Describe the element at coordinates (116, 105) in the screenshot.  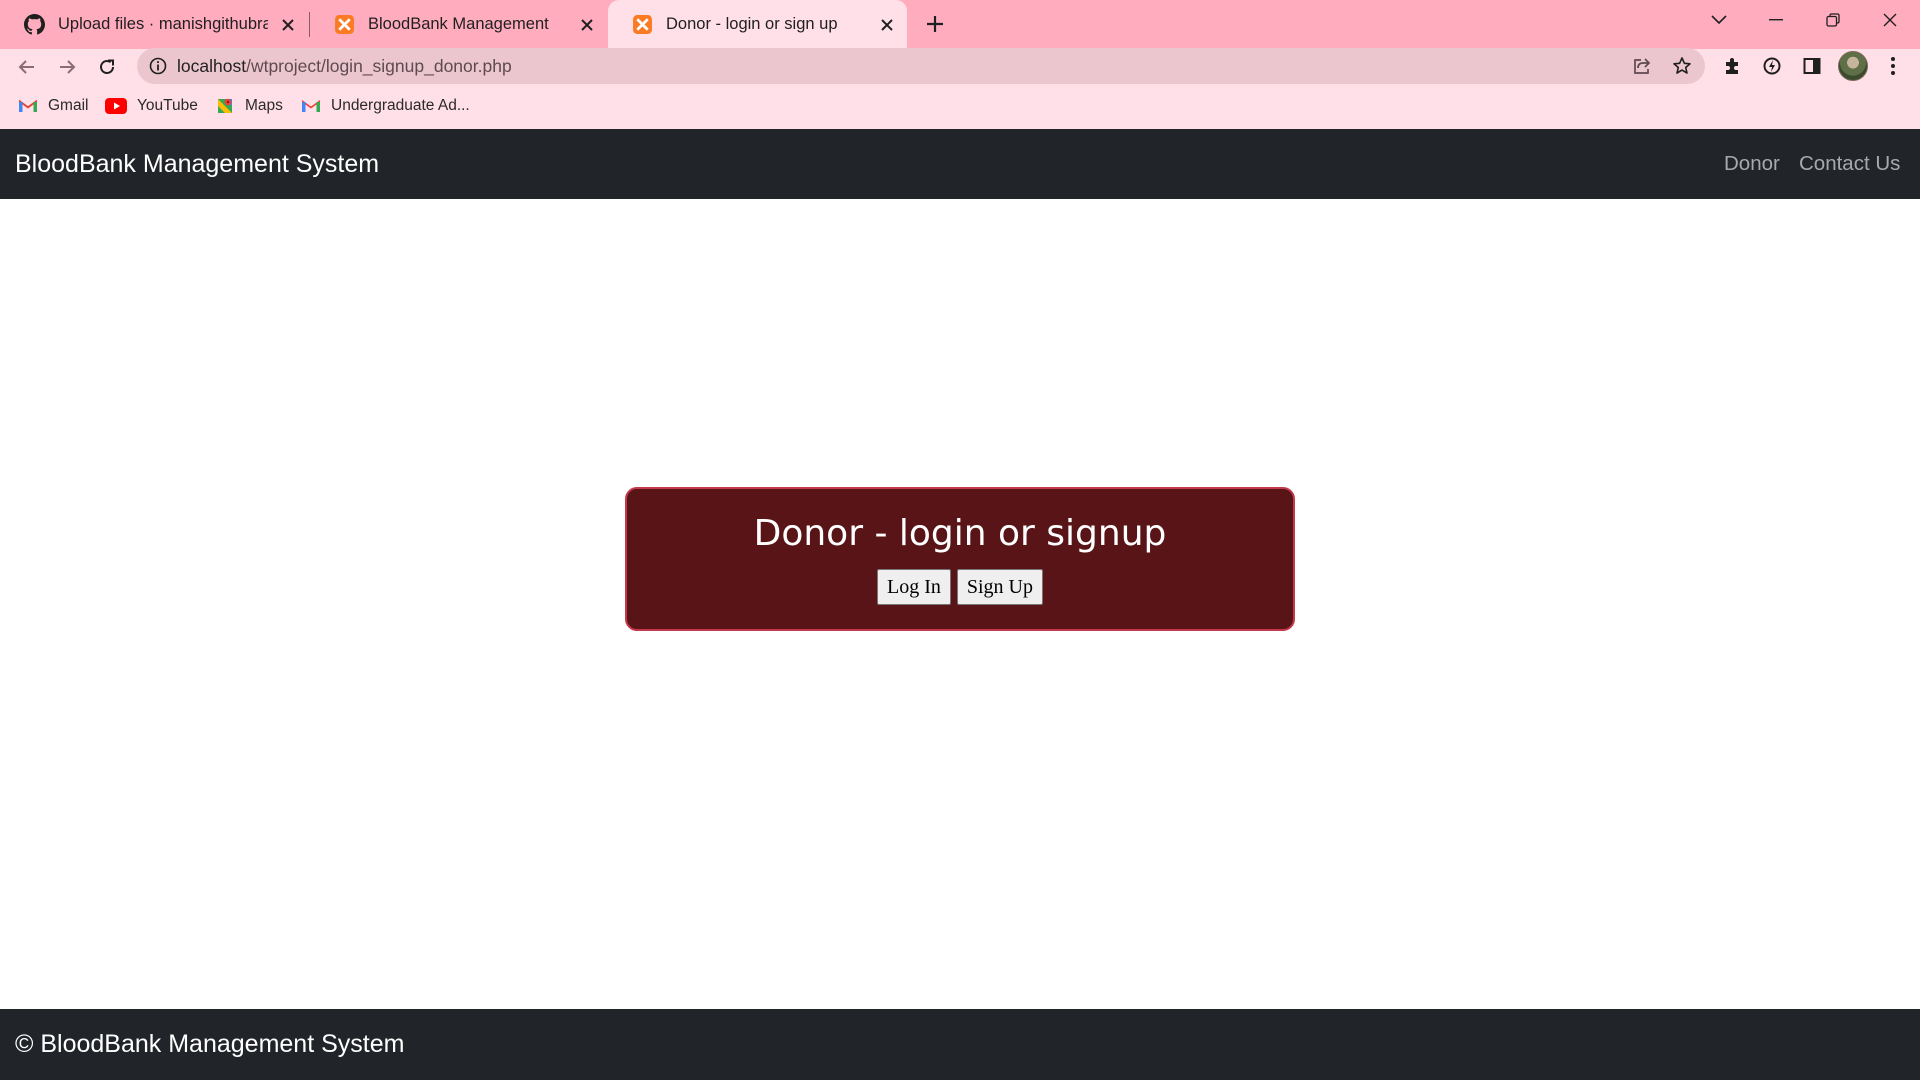
I see `youtube-icon` at that location.